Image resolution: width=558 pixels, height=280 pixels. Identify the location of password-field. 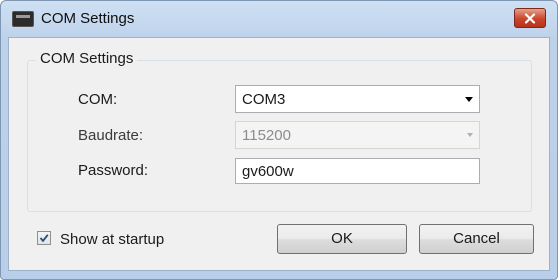
(357, 171).